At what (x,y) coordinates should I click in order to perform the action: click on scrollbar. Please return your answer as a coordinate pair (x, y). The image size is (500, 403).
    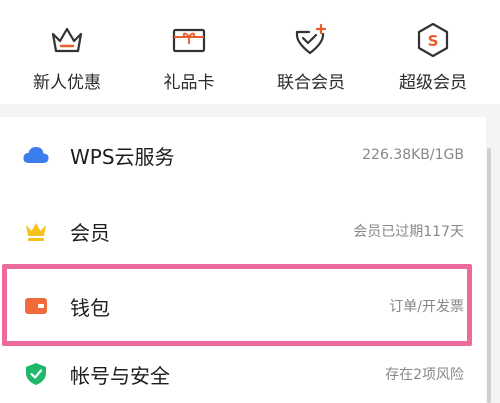
    Looking at the image, I should click on (489, 275).